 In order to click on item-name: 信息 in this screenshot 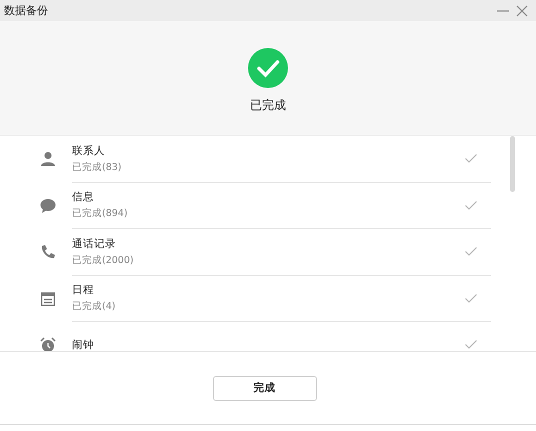, I will do `click(83, 197)`.